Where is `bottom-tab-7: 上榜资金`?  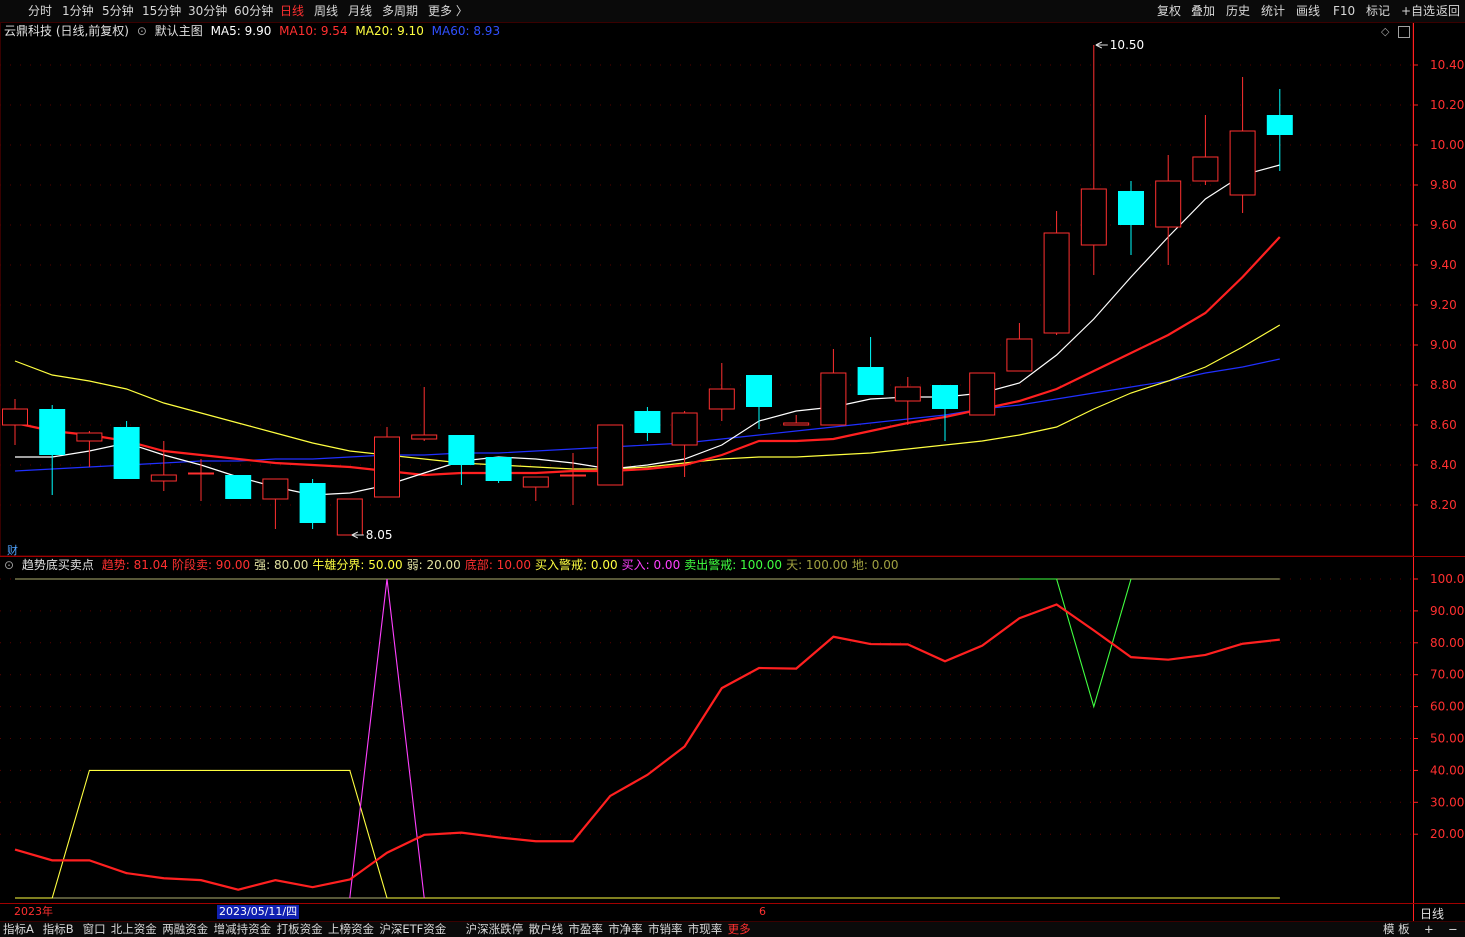 bottom-tab-7: 上榜资金 is located at coordinates (351, 929).